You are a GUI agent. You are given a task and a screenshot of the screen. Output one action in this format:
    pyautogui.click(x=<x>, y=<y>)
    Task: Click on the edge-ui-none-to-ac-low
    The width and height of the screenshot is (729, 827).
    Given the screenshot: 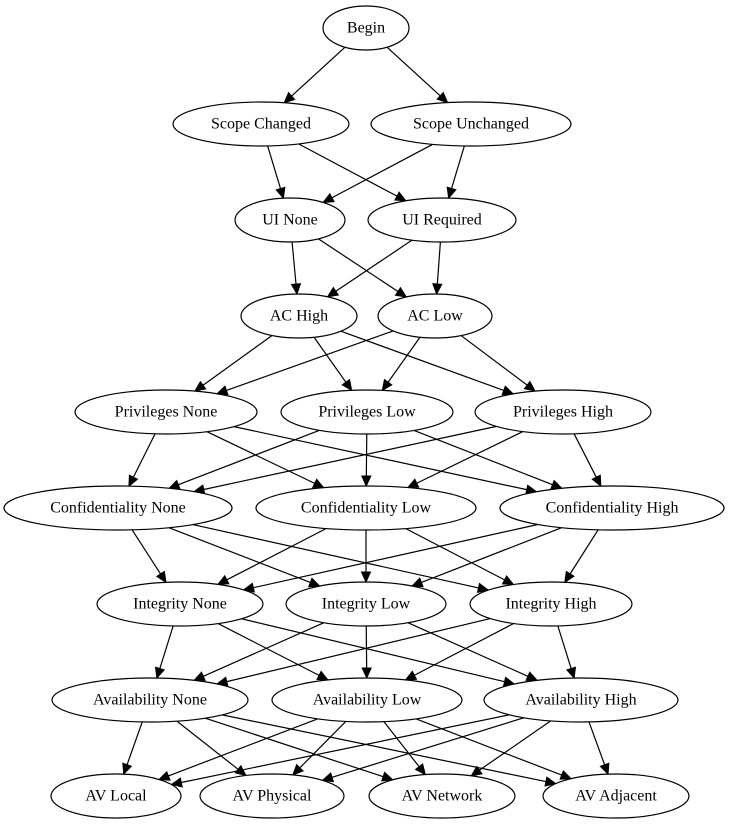 What is the action you would take?
    pyautogui.click(x=363, y=268)
    